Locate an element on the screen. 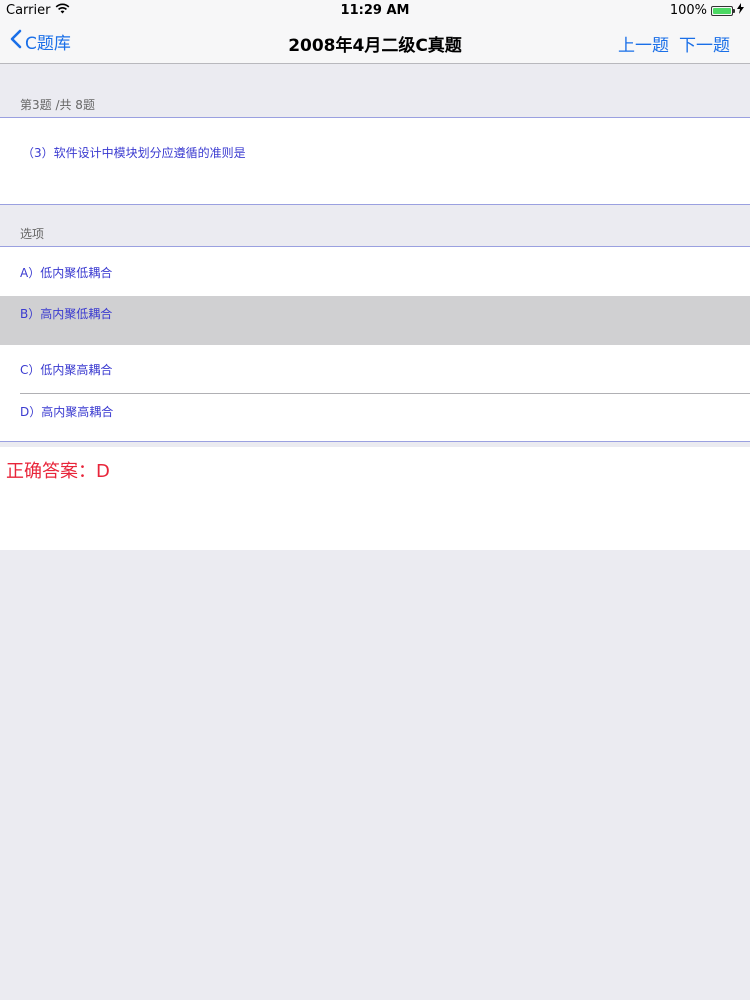 This screenshot has width=750, height=1000. correct-answer-text: 正确答案：D is located at coordinates (58, 471).